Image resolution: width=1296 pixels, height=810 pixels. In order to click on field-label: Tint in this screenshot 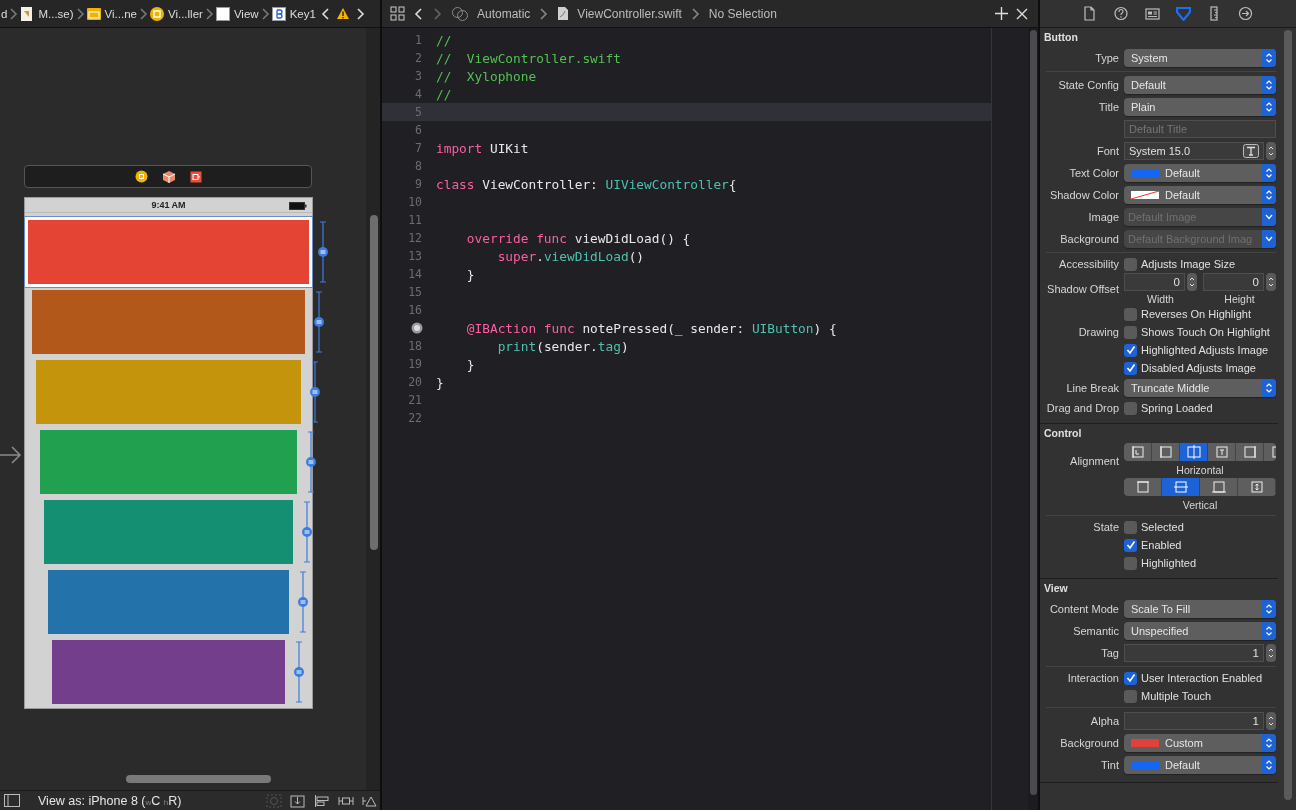, I will do `click(1109, 765)`.